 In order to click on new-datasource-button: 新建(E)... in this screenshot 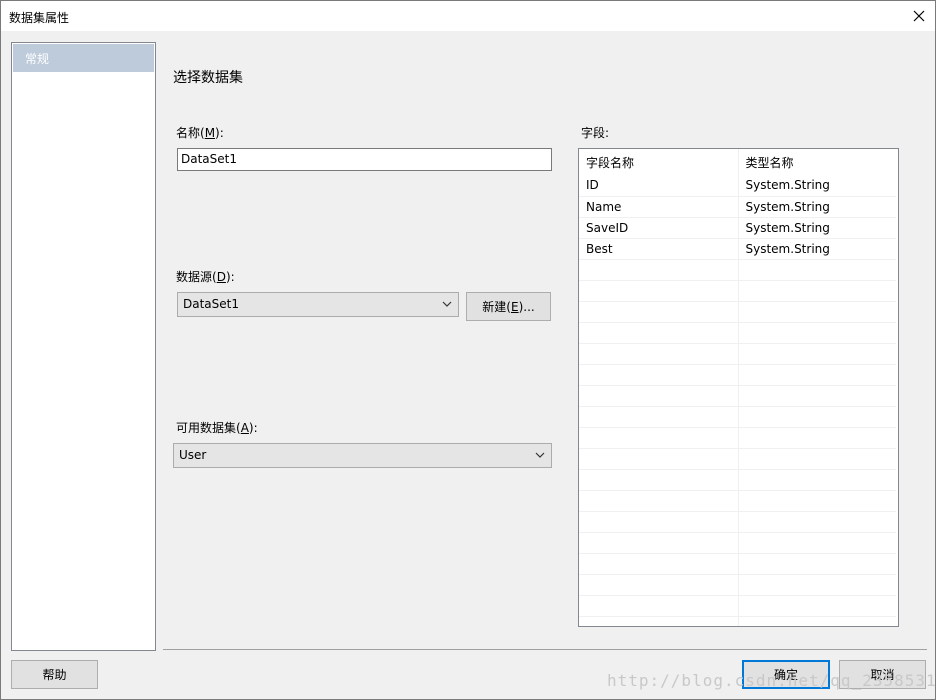, I will do `click(508, 306)`.